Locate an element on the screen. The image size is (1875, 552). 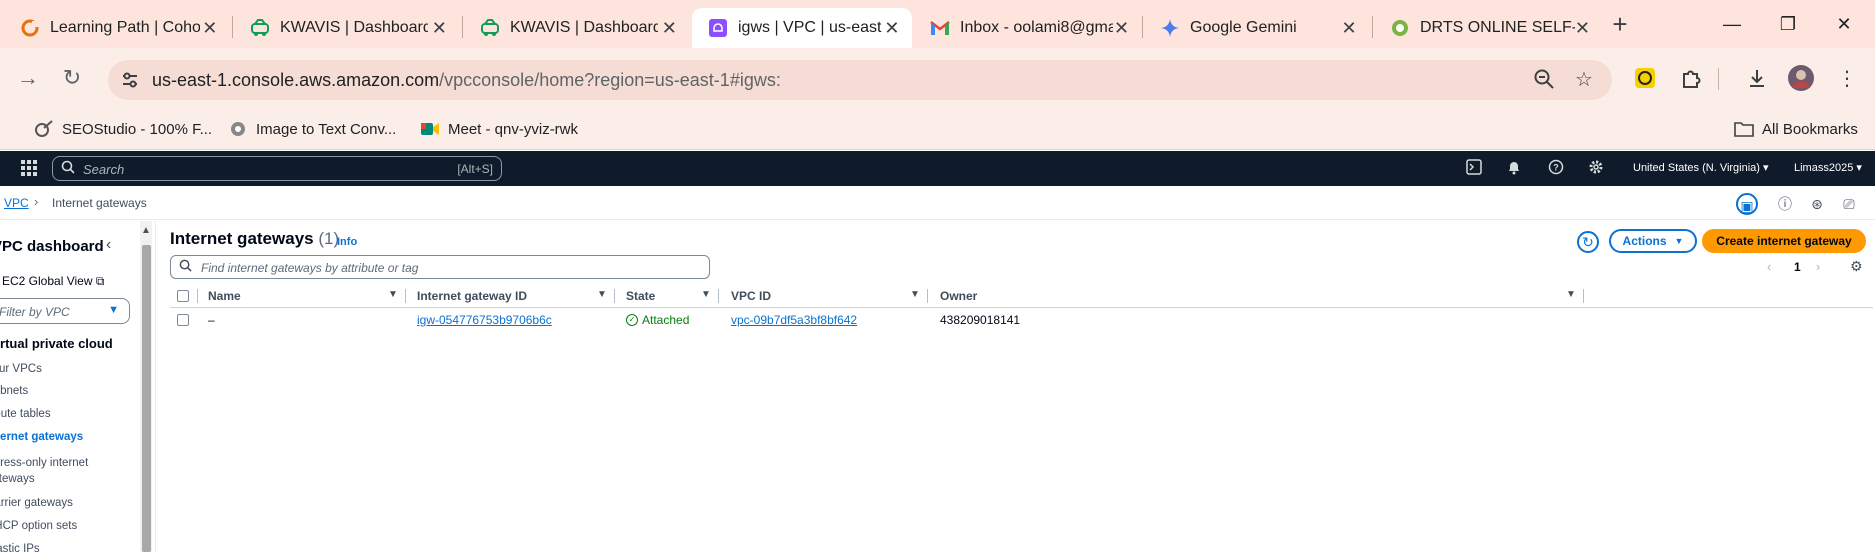
sidebar-item-subnets: Subnets is located at coordinates (14, 391).